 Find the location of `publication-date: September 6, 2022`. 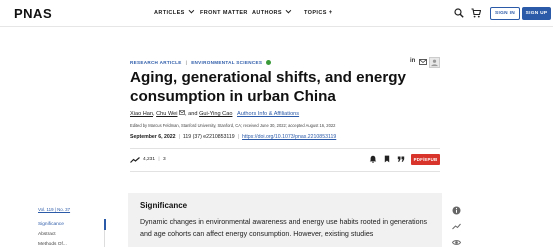

publication-date: September 6, 2022 is located at coordinates (153, 137).